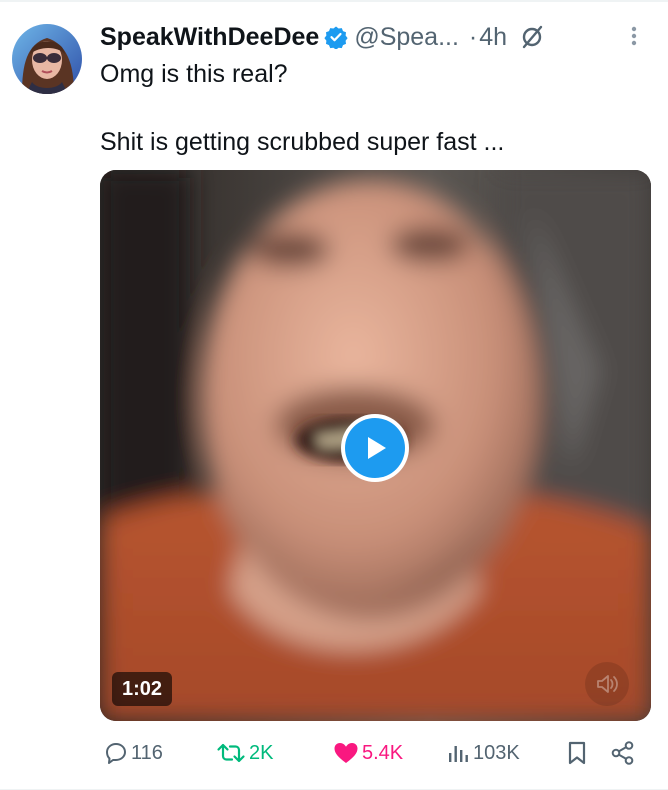 This screenshot has width=668, height=790. I want to click on bookmark-icon, so click(577, 753).